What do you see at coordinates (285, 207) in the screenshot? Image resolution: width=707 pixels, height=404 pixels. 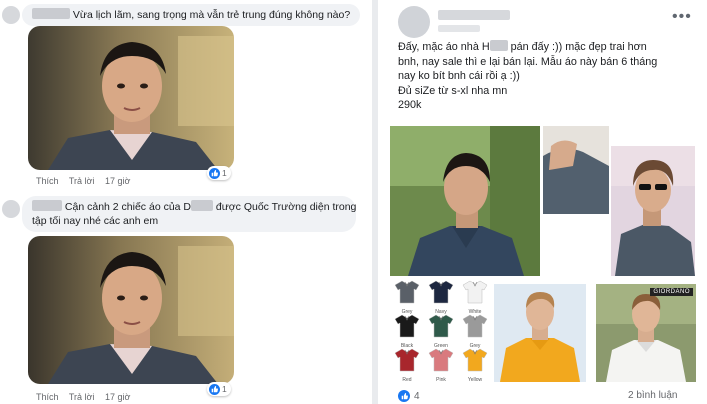 I see `comment-text-part-2: được Quốc Trường diện trong` at bounding box center [285, 207].